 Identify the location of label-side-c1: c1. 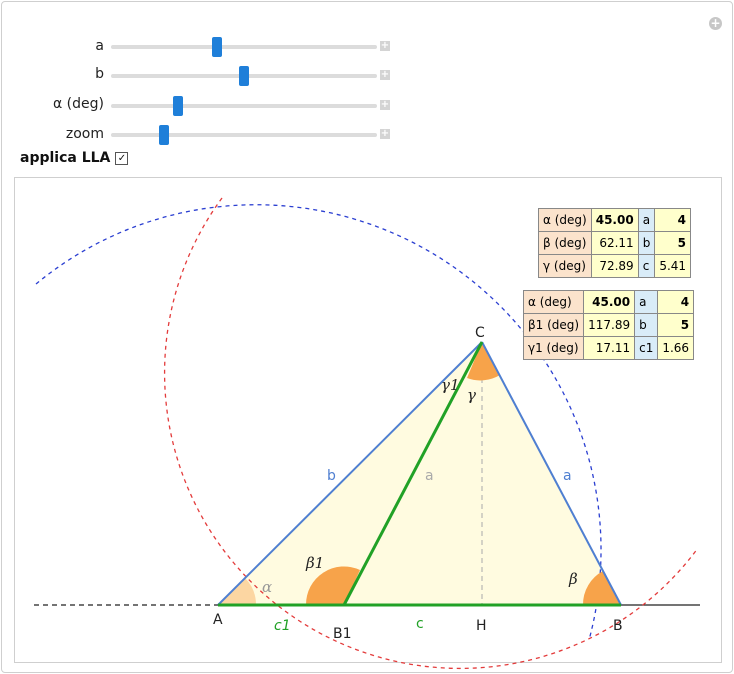
(282, 626).